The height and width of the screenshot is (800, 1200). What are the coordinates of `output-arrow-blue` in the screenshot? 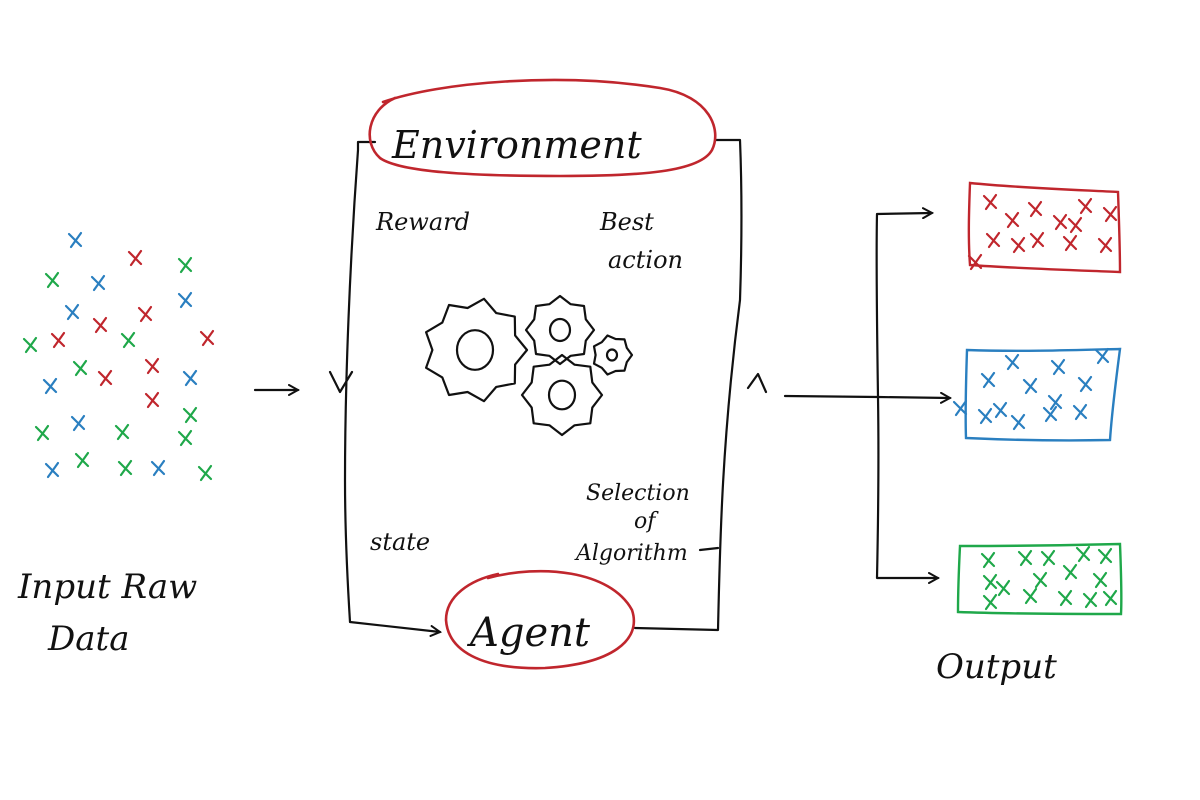 It's located at (913, 397).